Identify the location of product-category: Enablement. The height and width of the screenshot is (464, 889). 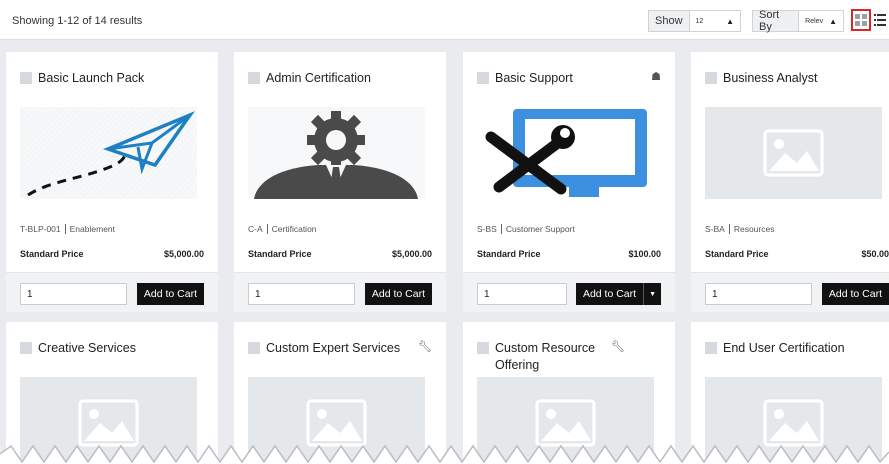
(92, 229).